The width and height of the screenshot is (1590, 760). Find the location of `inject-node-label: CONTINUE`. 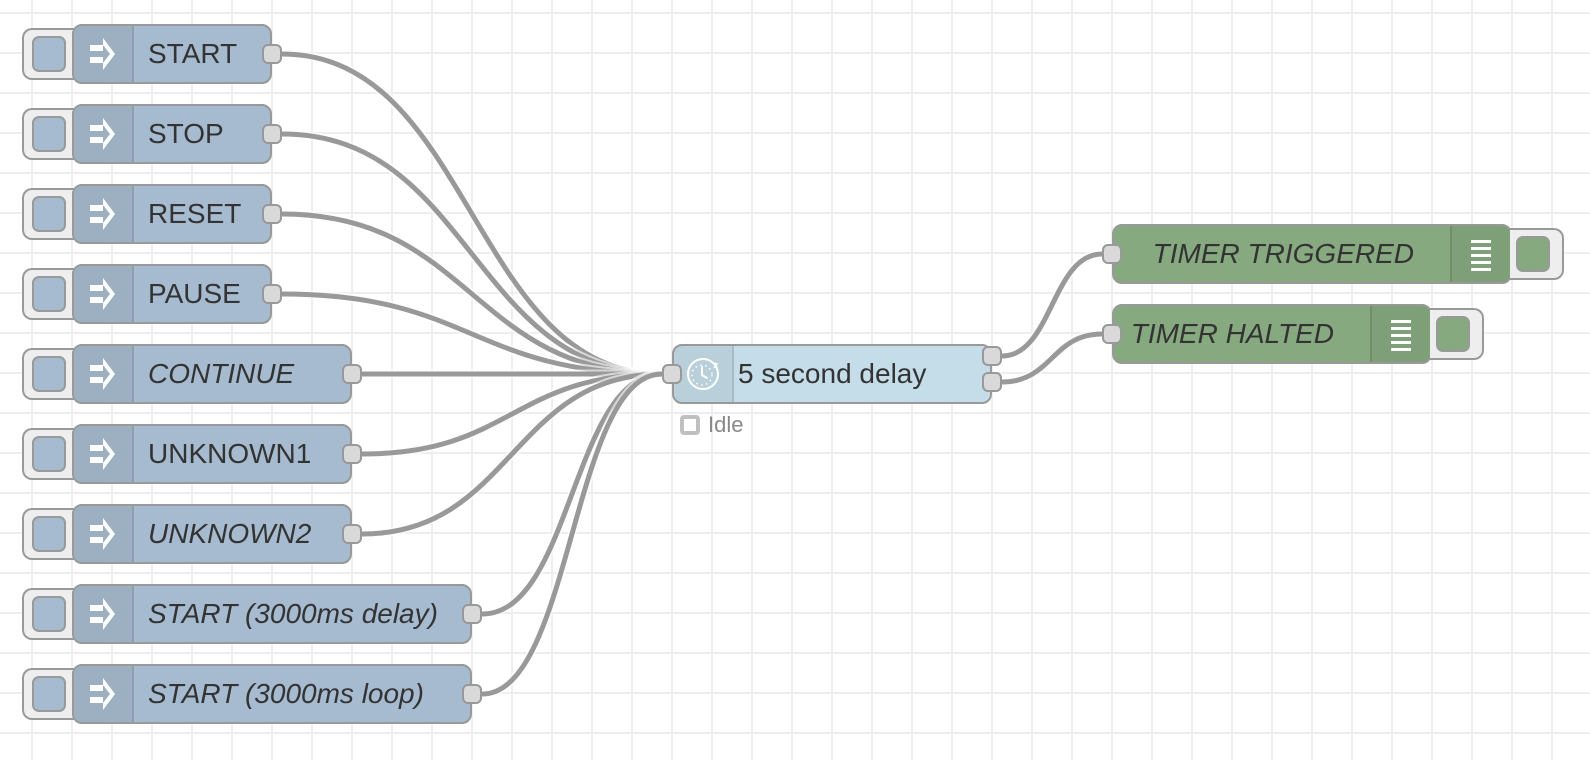

inject-node-label: CONTINUE is located at coordinates (221, 373).